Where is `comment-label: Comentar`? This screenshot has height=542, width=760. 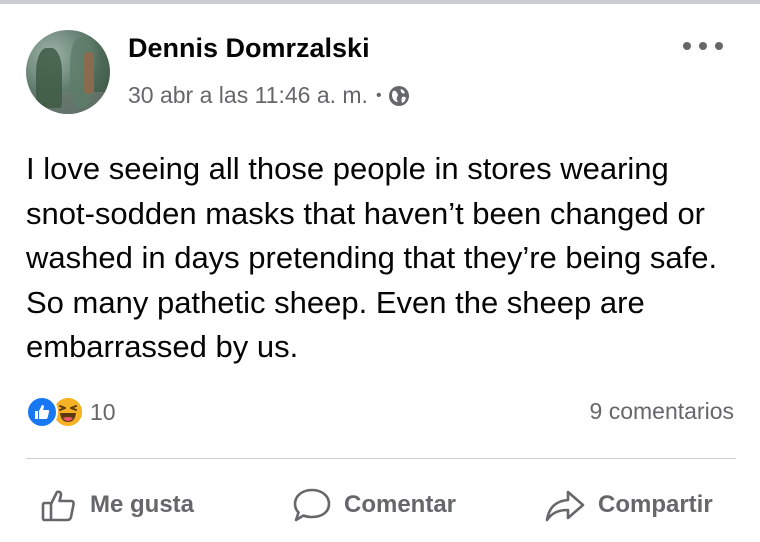
comment-label: Comentar is located at coordinates (400, 504).